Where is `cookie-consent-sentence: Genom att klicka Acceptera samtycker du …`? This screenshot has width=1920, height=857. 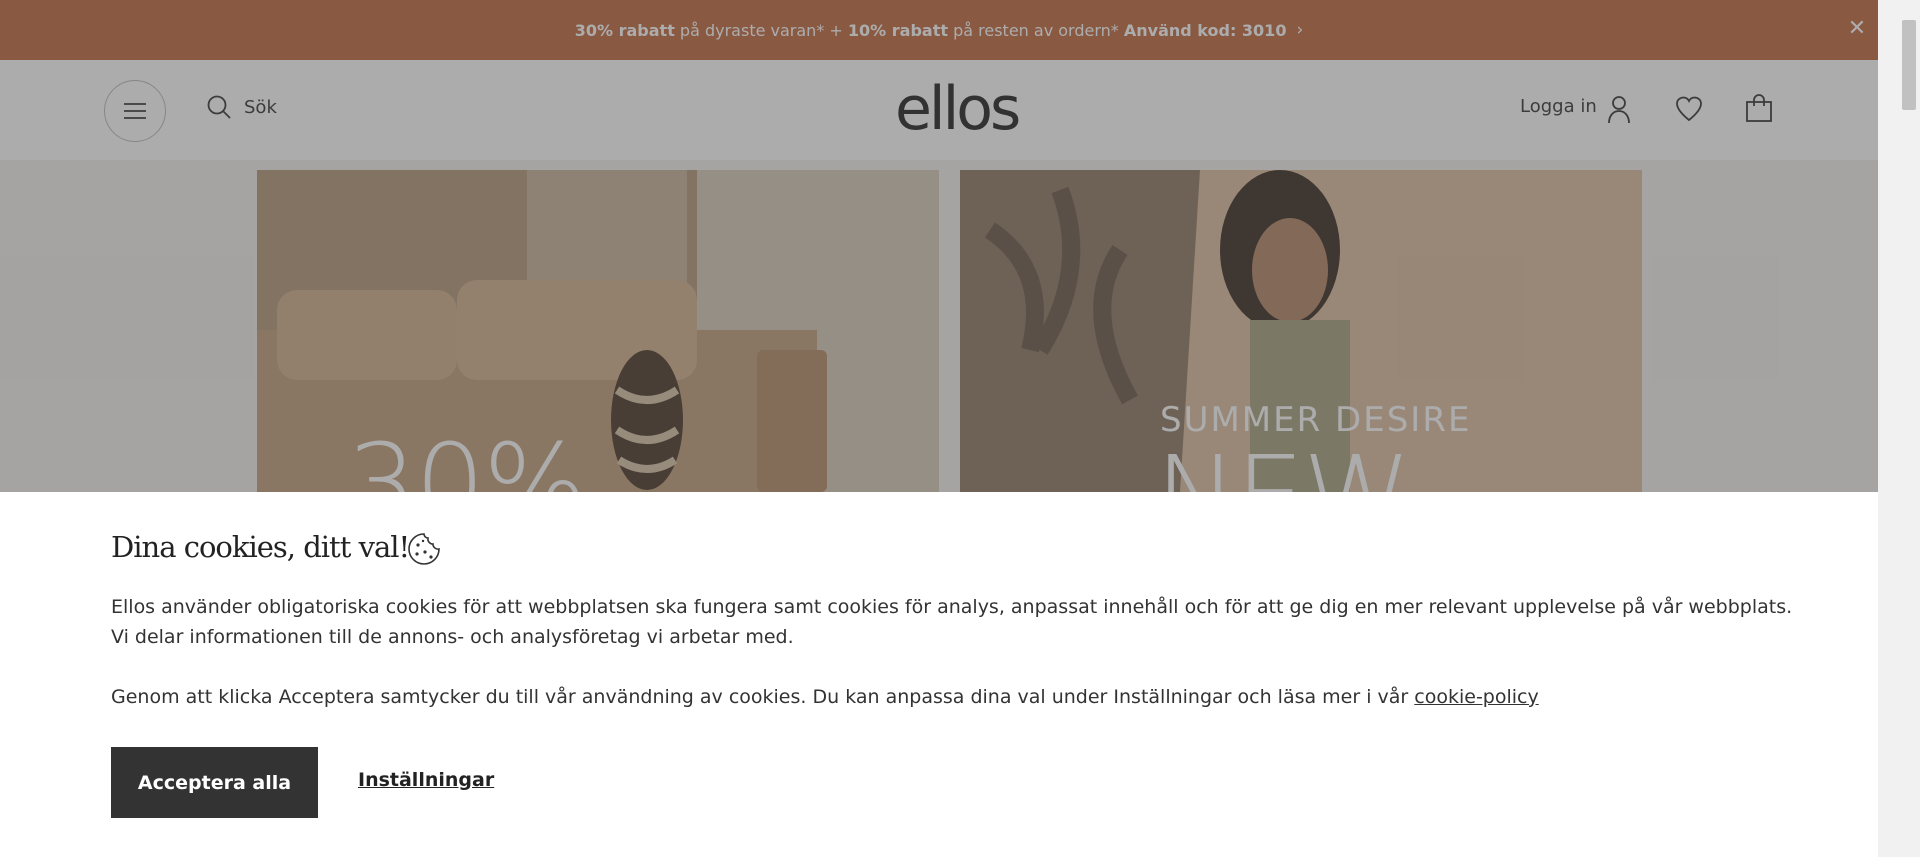
cookie-consent-sentence: Genom att klicka Acceptera samtycker du … is located at coordinates (763, 697).